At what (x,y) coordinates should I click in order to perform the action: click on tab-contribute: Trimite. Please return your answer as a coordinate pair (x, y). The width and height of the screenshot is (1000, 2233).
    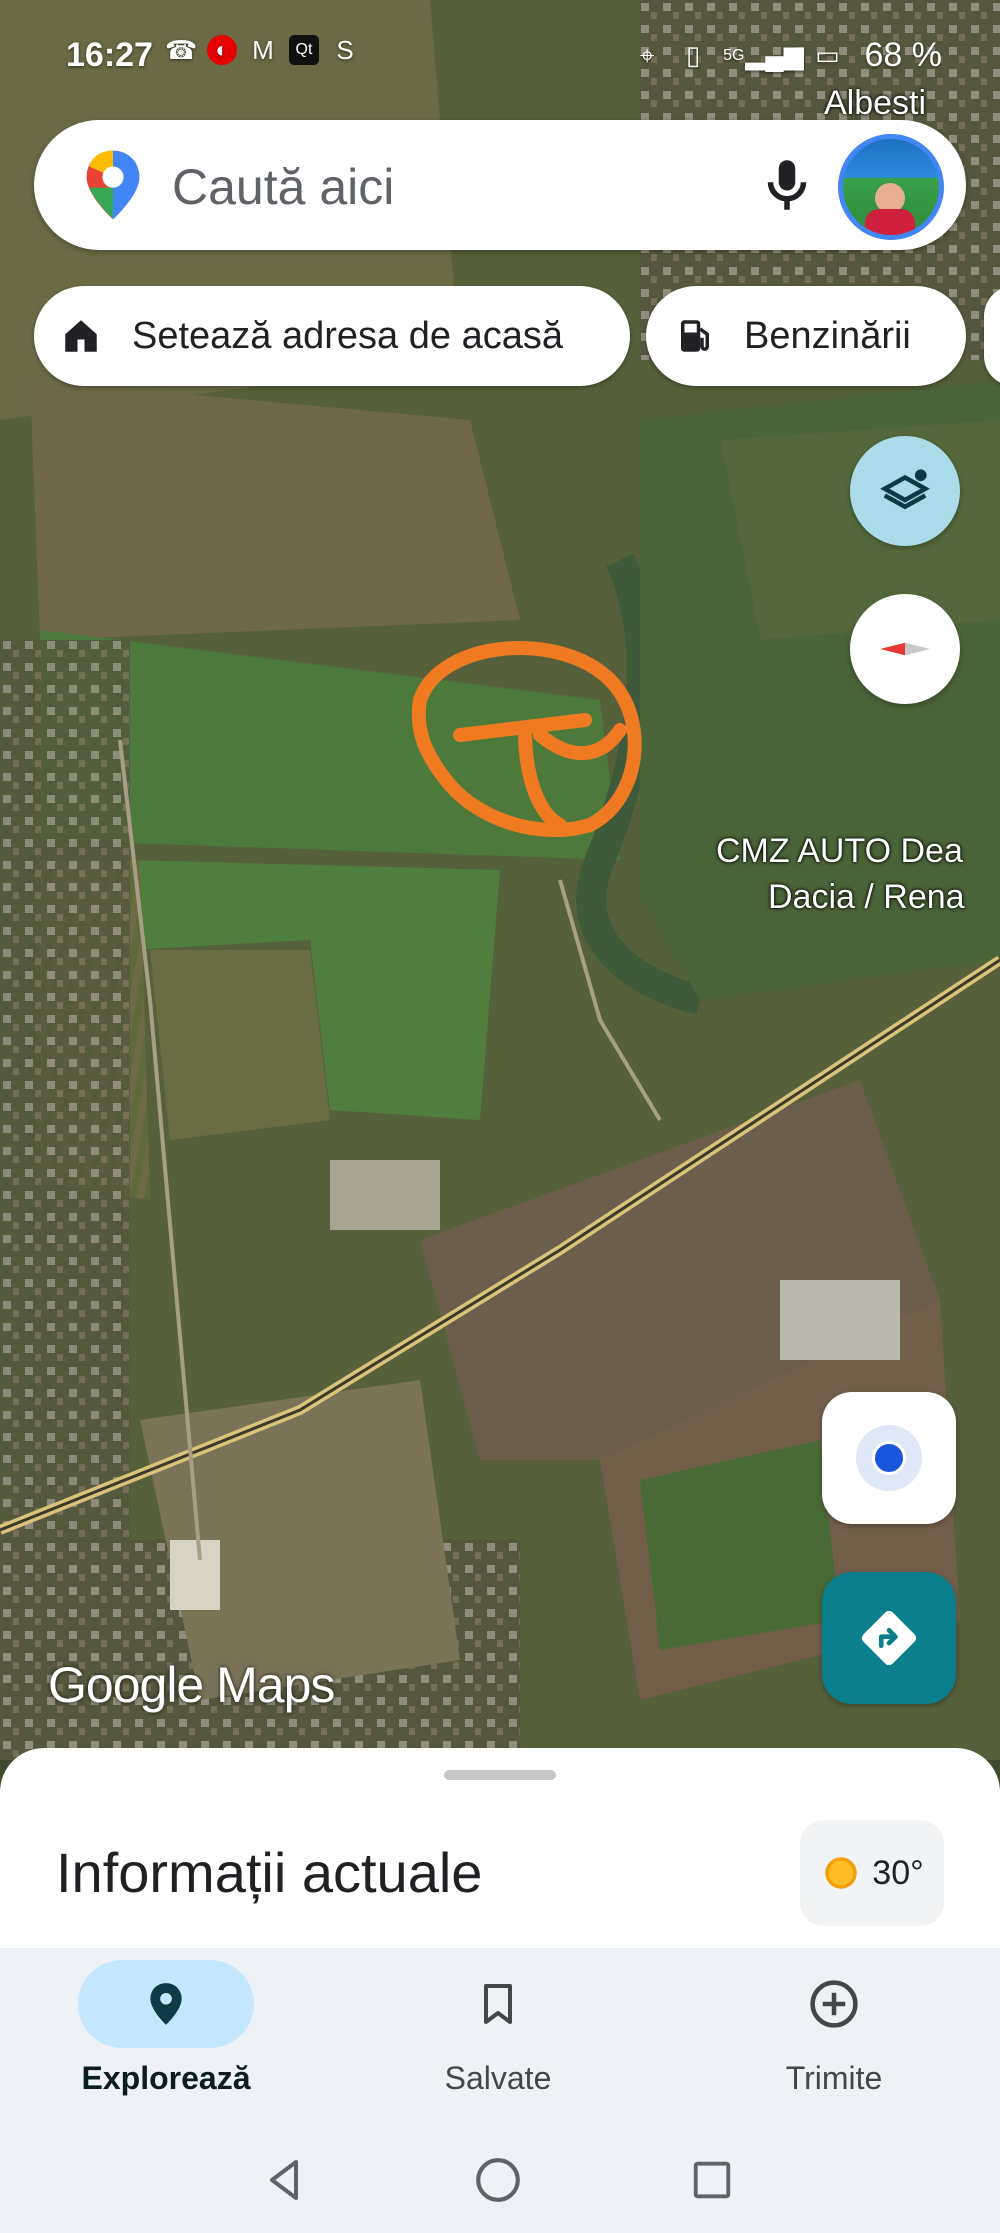
    Looking at the image, I should click on (834, 2040).